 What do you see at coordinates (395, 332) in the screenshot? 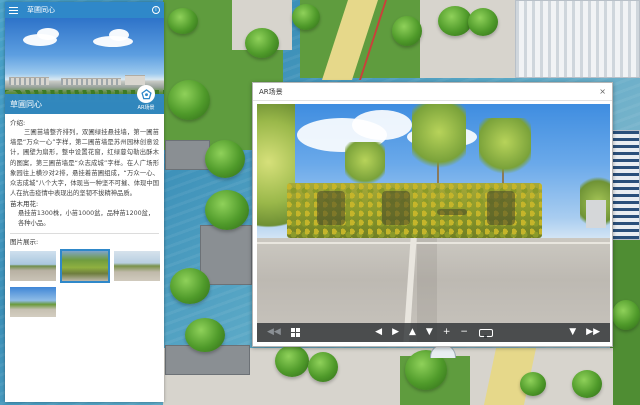
I see `pan-right-button: ▶` at bounding box center [395, 332].